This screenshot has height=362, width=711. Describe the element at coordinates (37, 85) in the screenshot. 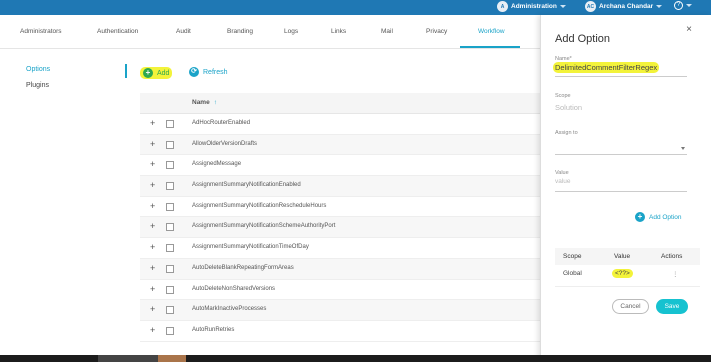

I see `sidebar-item-plugins: Plugins` at that location.